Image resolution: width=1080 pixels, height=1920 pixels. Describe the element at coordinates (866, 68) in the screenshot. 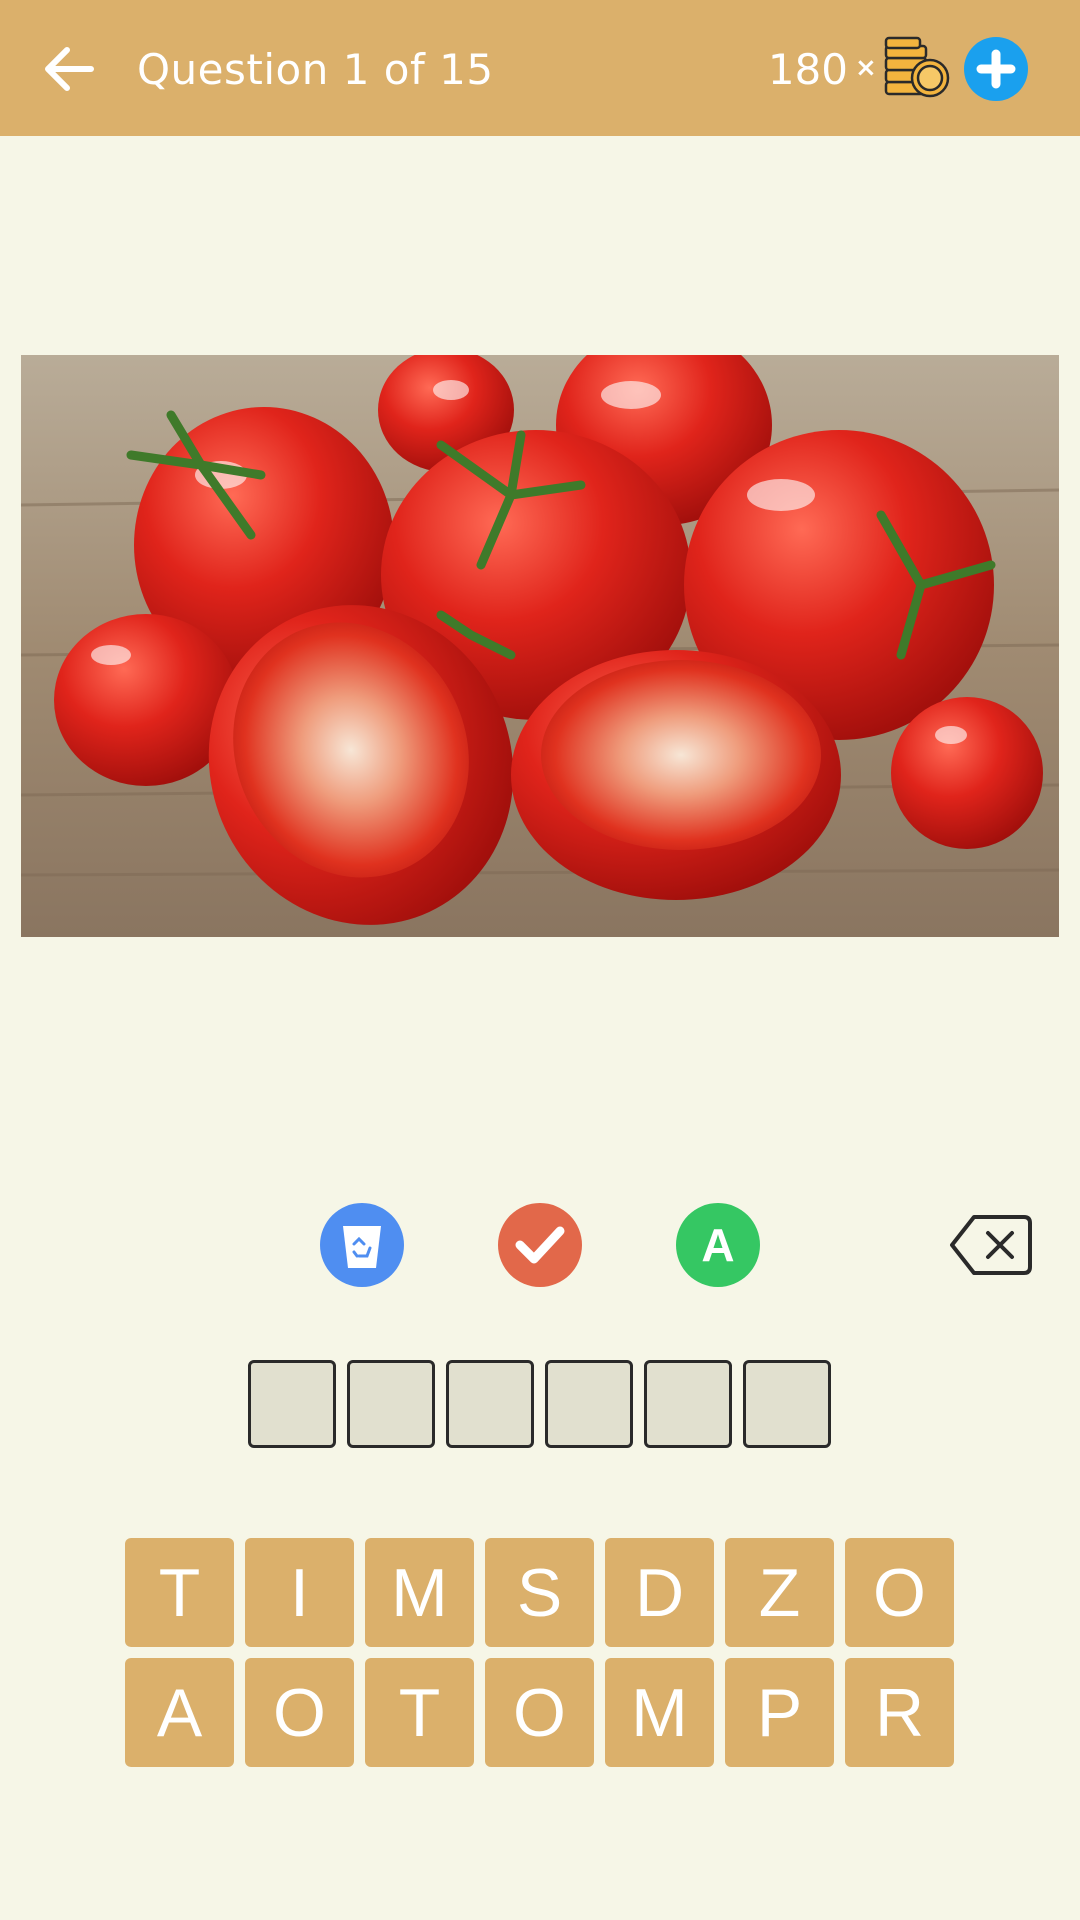

I see `times-sign: ×` at that location.